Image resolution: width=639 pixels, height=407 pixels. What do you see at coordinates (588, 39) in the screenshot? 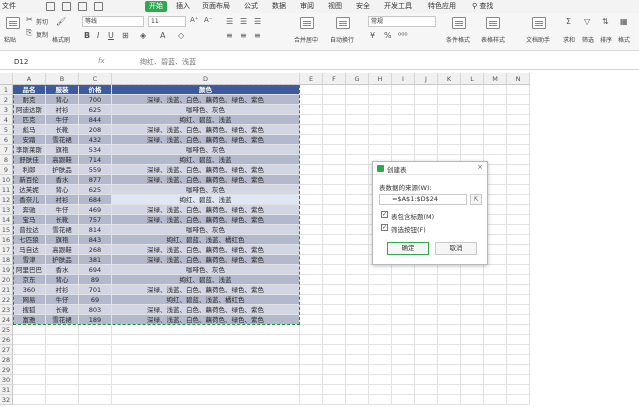
I see `filter-label: 筛选` at bounding box center [588, 39].